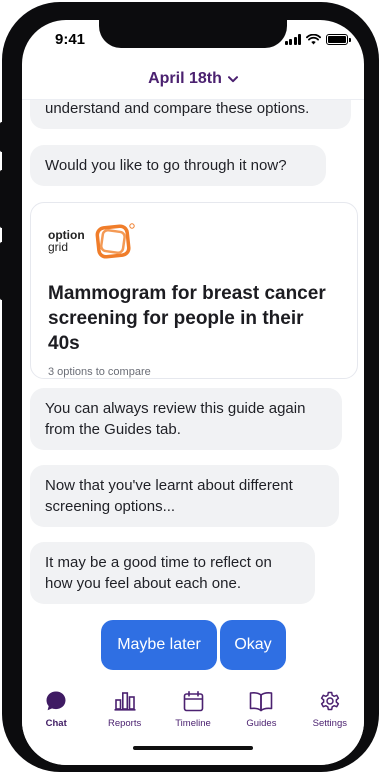 The height and width of the screenshot is (774, 381). I want to click on date-title: April 18th, so click(185, 78).